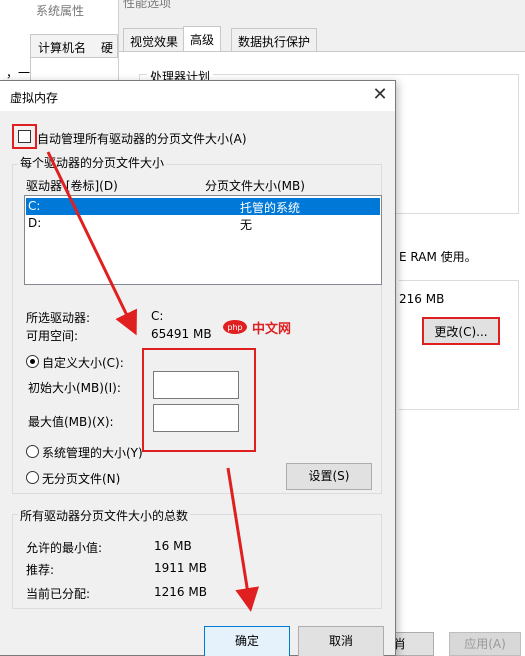 The image size is (525, 656). What do you see at coordinates (91, 243) in the screenshot?
I see `arrow-to-inputs` at bounding box center [91, 243].